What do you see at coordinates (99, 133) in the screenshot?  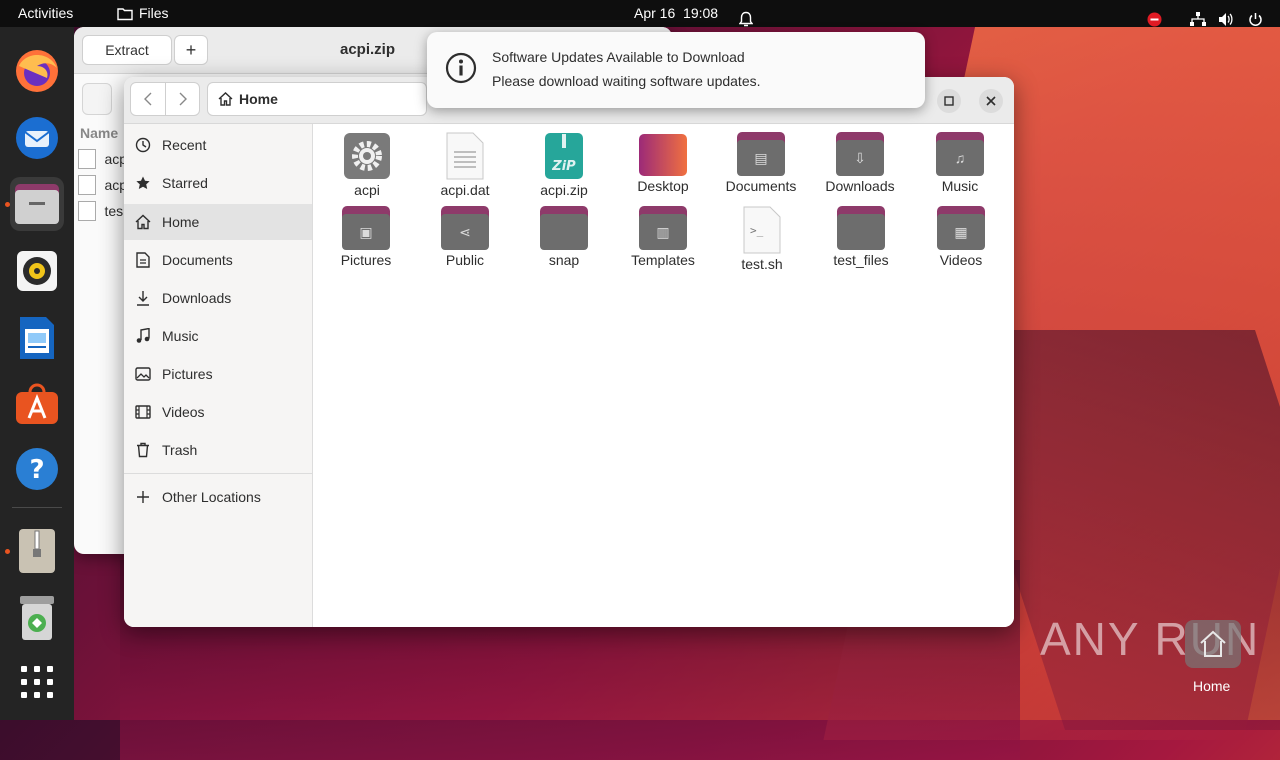 I see `column-name-header: Name` at bounding box center [99, 133].